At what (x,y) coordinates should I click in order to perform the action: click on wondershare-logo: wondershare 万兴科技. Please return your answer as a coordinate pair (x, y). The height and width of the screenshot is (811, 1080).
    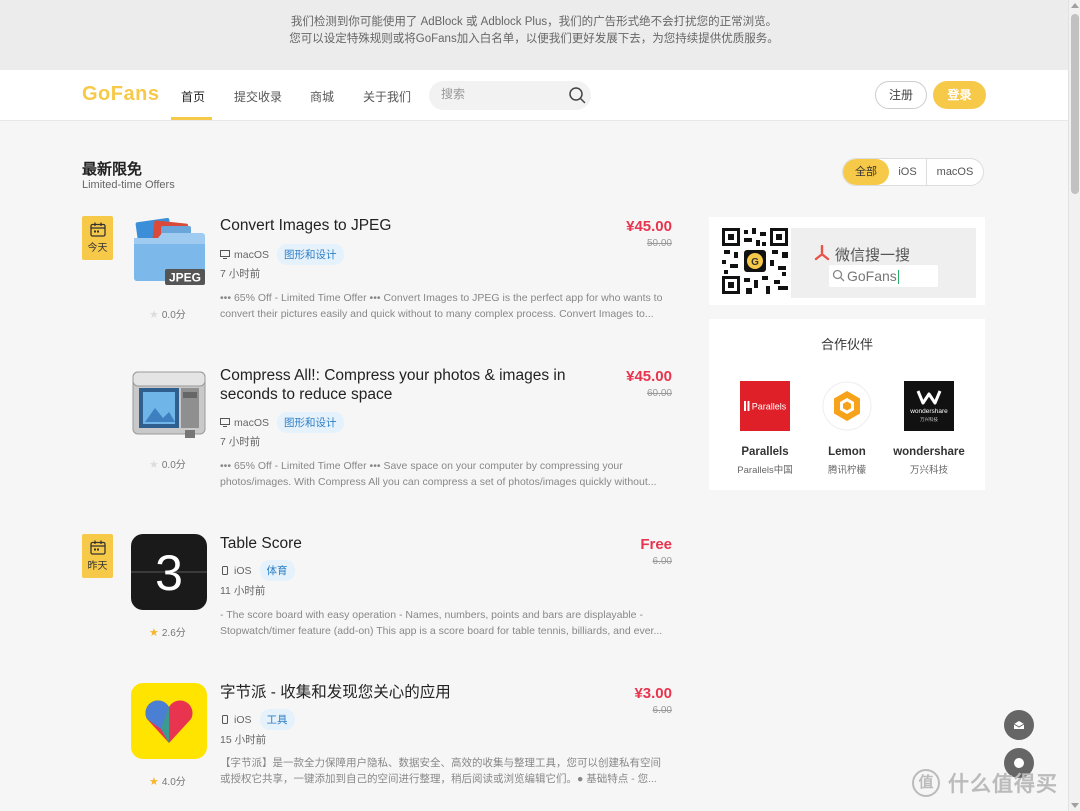
    Looking at the image, I should click on (929, 406).